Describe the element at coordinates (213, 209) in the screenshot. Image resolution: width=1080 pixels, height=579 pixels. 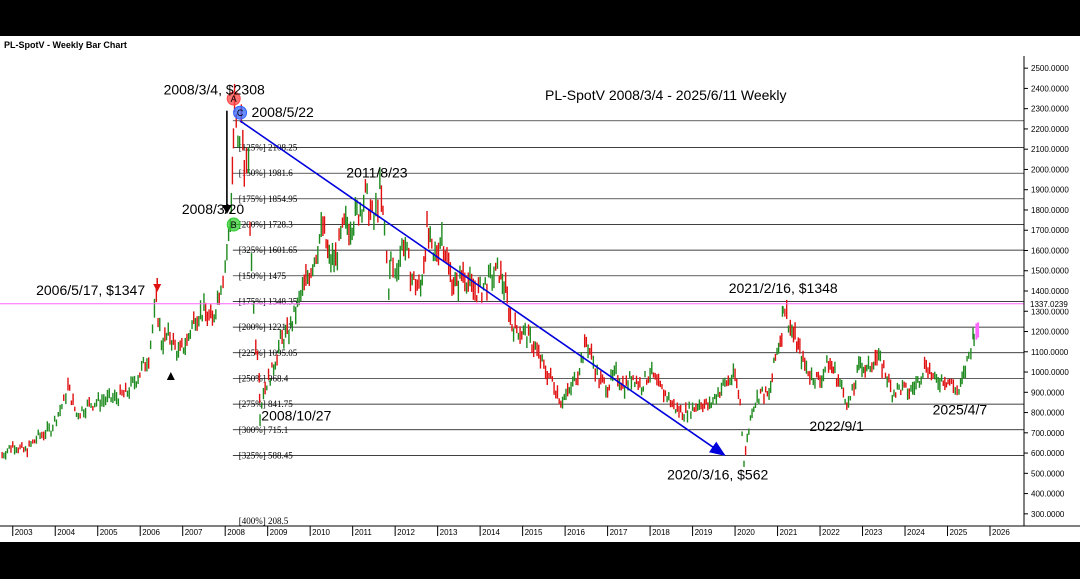
I see `annotation: 2008/3/20` at that location.